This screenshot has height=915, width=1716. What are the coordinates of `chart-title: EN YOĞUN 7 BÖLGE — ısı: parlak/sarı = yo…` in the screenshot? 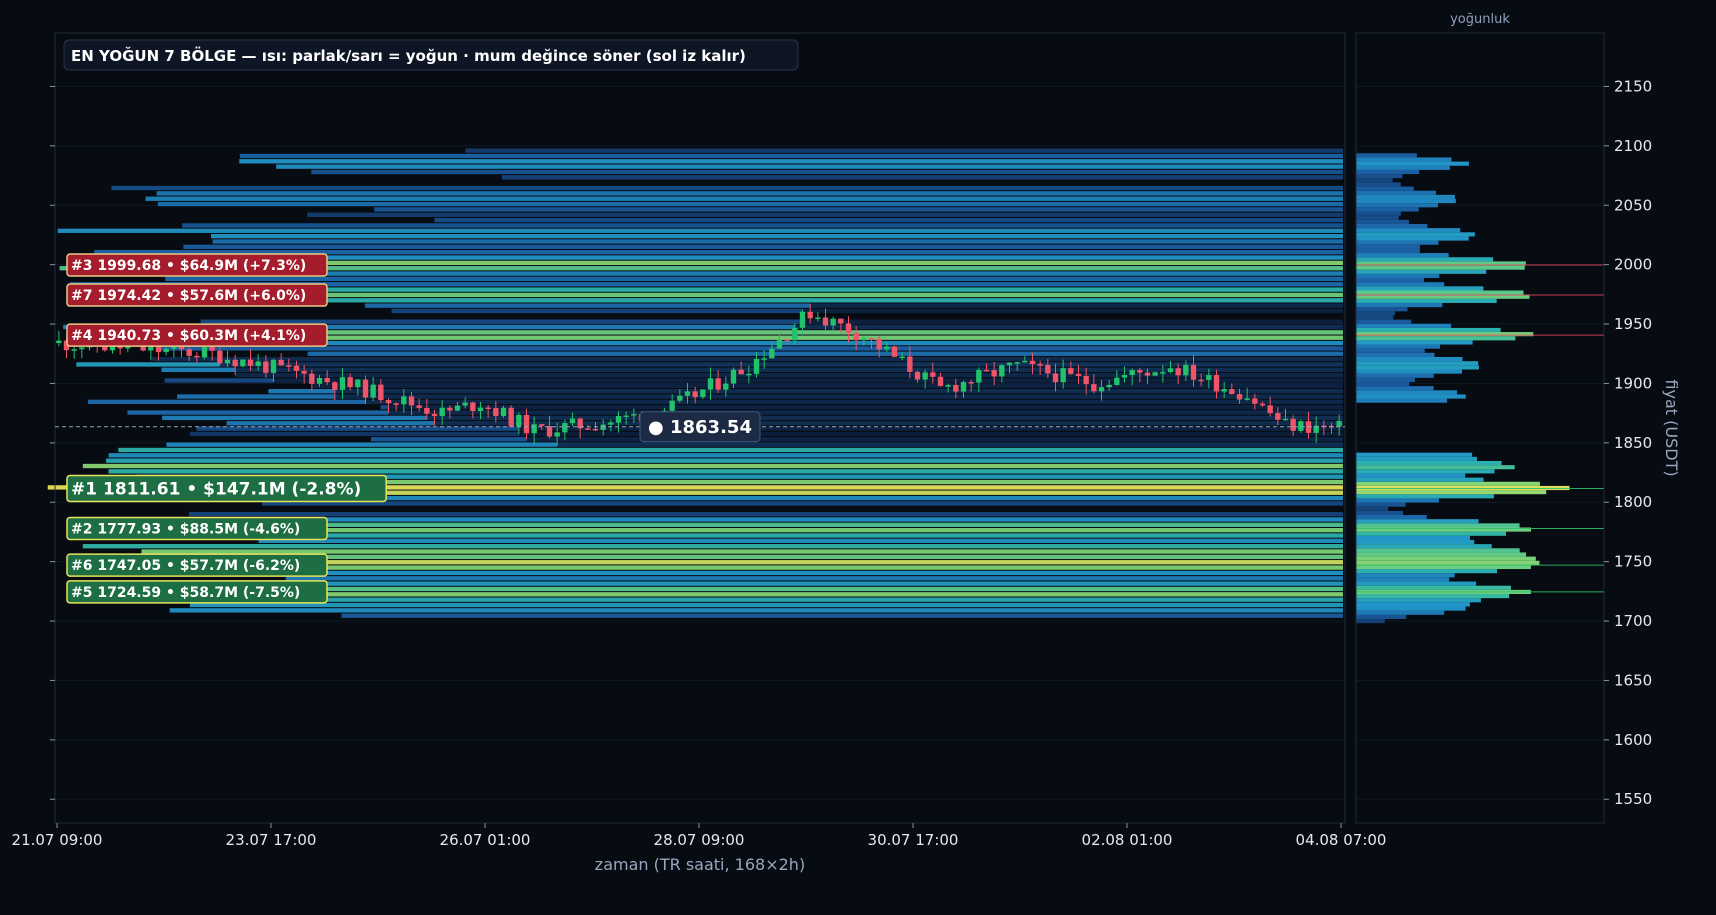 It's located at (408, 55).